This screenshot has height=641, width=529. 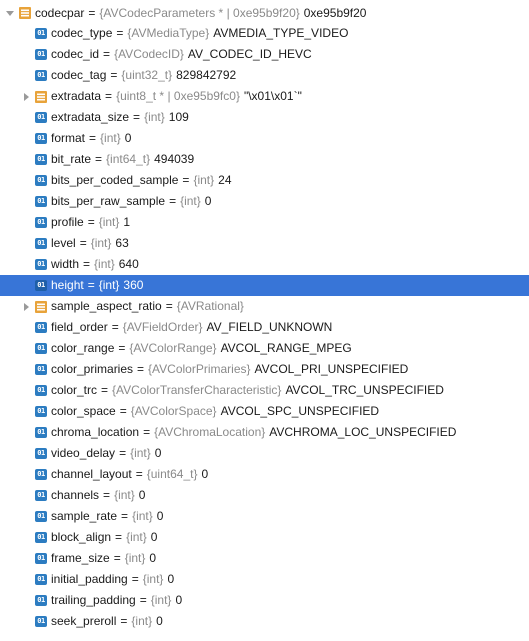 What do you see at coordinates (264, 474) in the screenshot?
I see `tree-row-channel-layout: 01 channel_layout = {uint64_t} 0` at bounding box center [264, 474].